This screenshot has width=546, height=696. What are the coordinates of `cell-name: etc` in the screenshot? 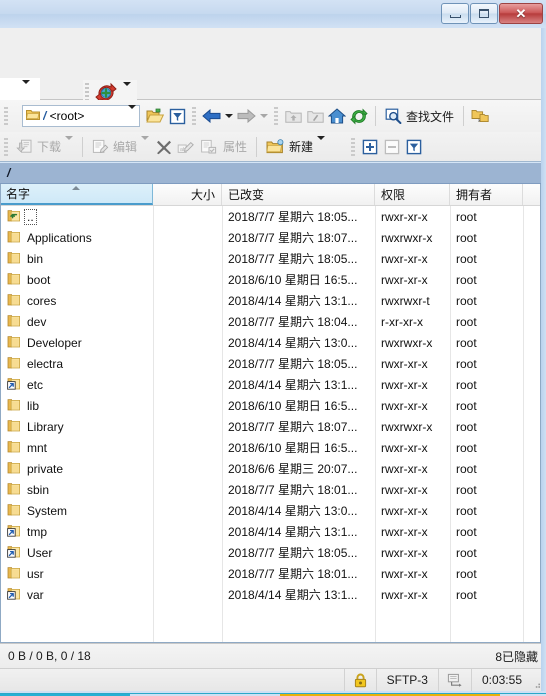 It's located at (76, 385).